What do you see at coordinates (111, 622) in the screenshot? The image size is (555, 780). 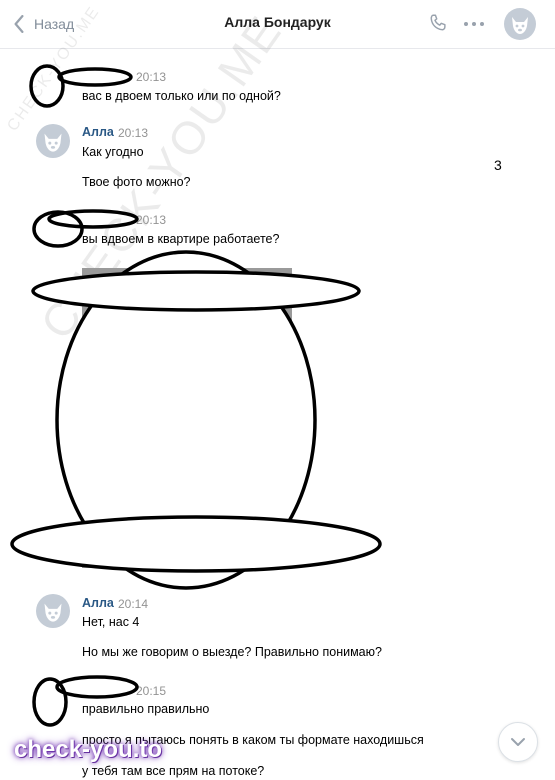 I see `message-text: Нет, нас 4` at bounding box center [111, 622].